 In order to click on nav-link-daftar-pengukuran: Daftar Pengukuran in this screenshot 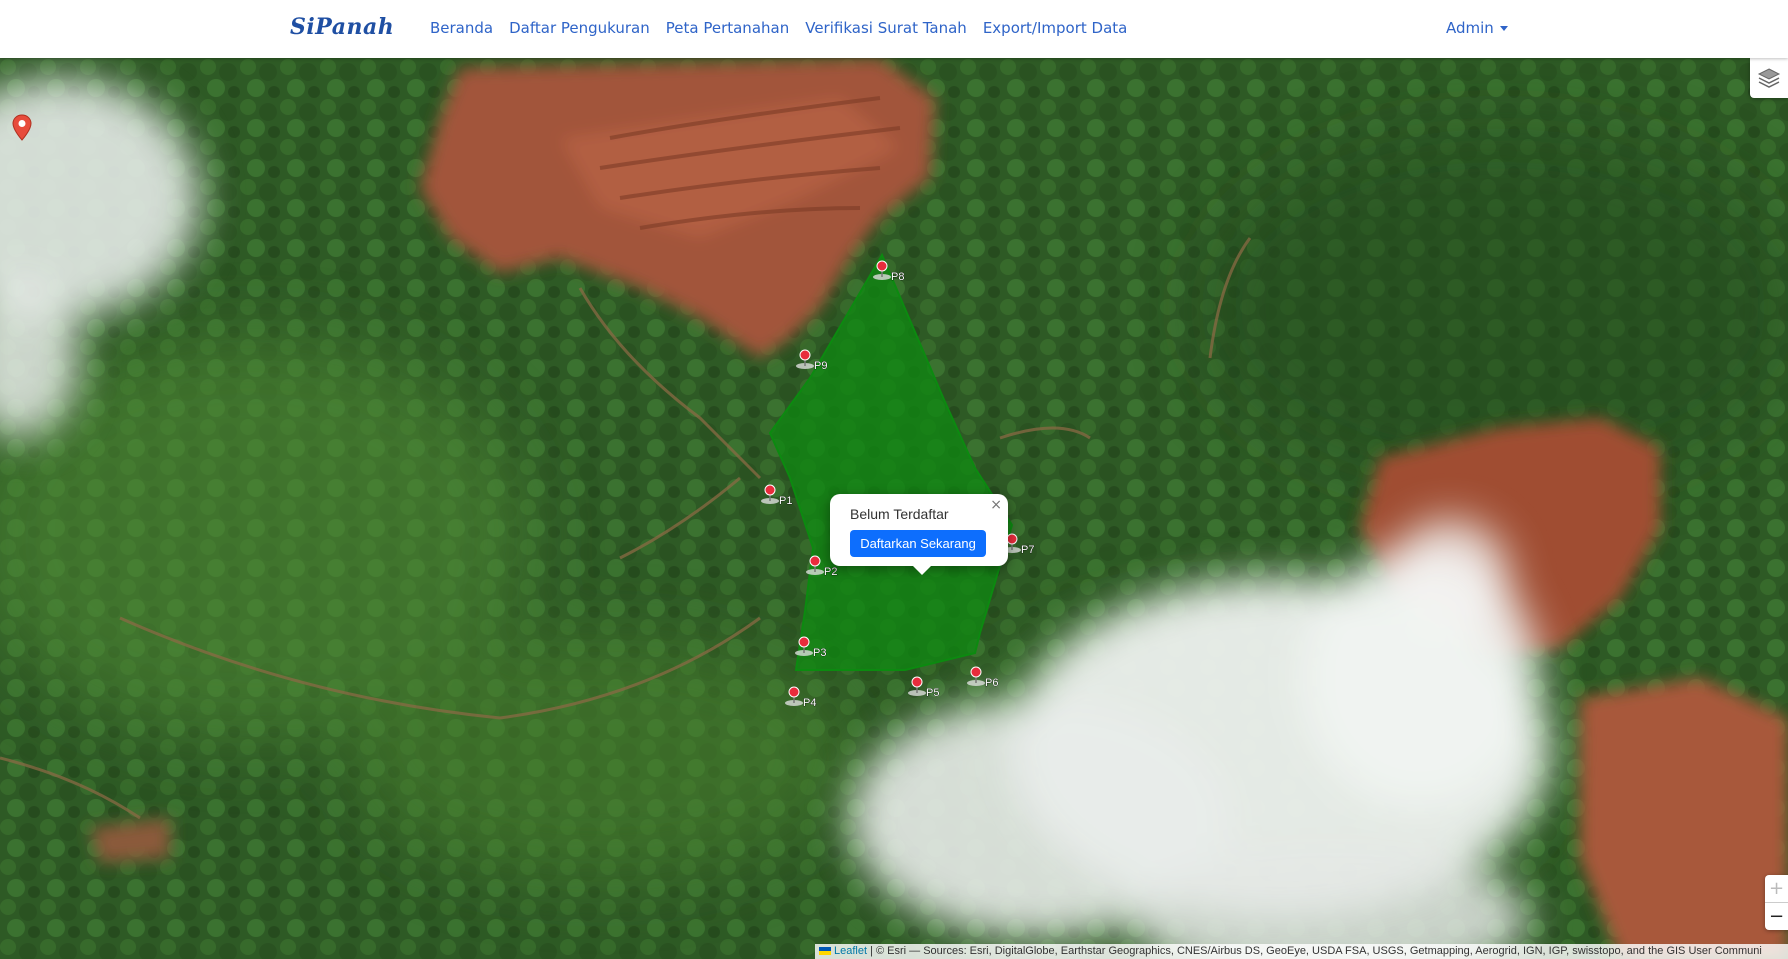, I will do `click(579, 28)`.